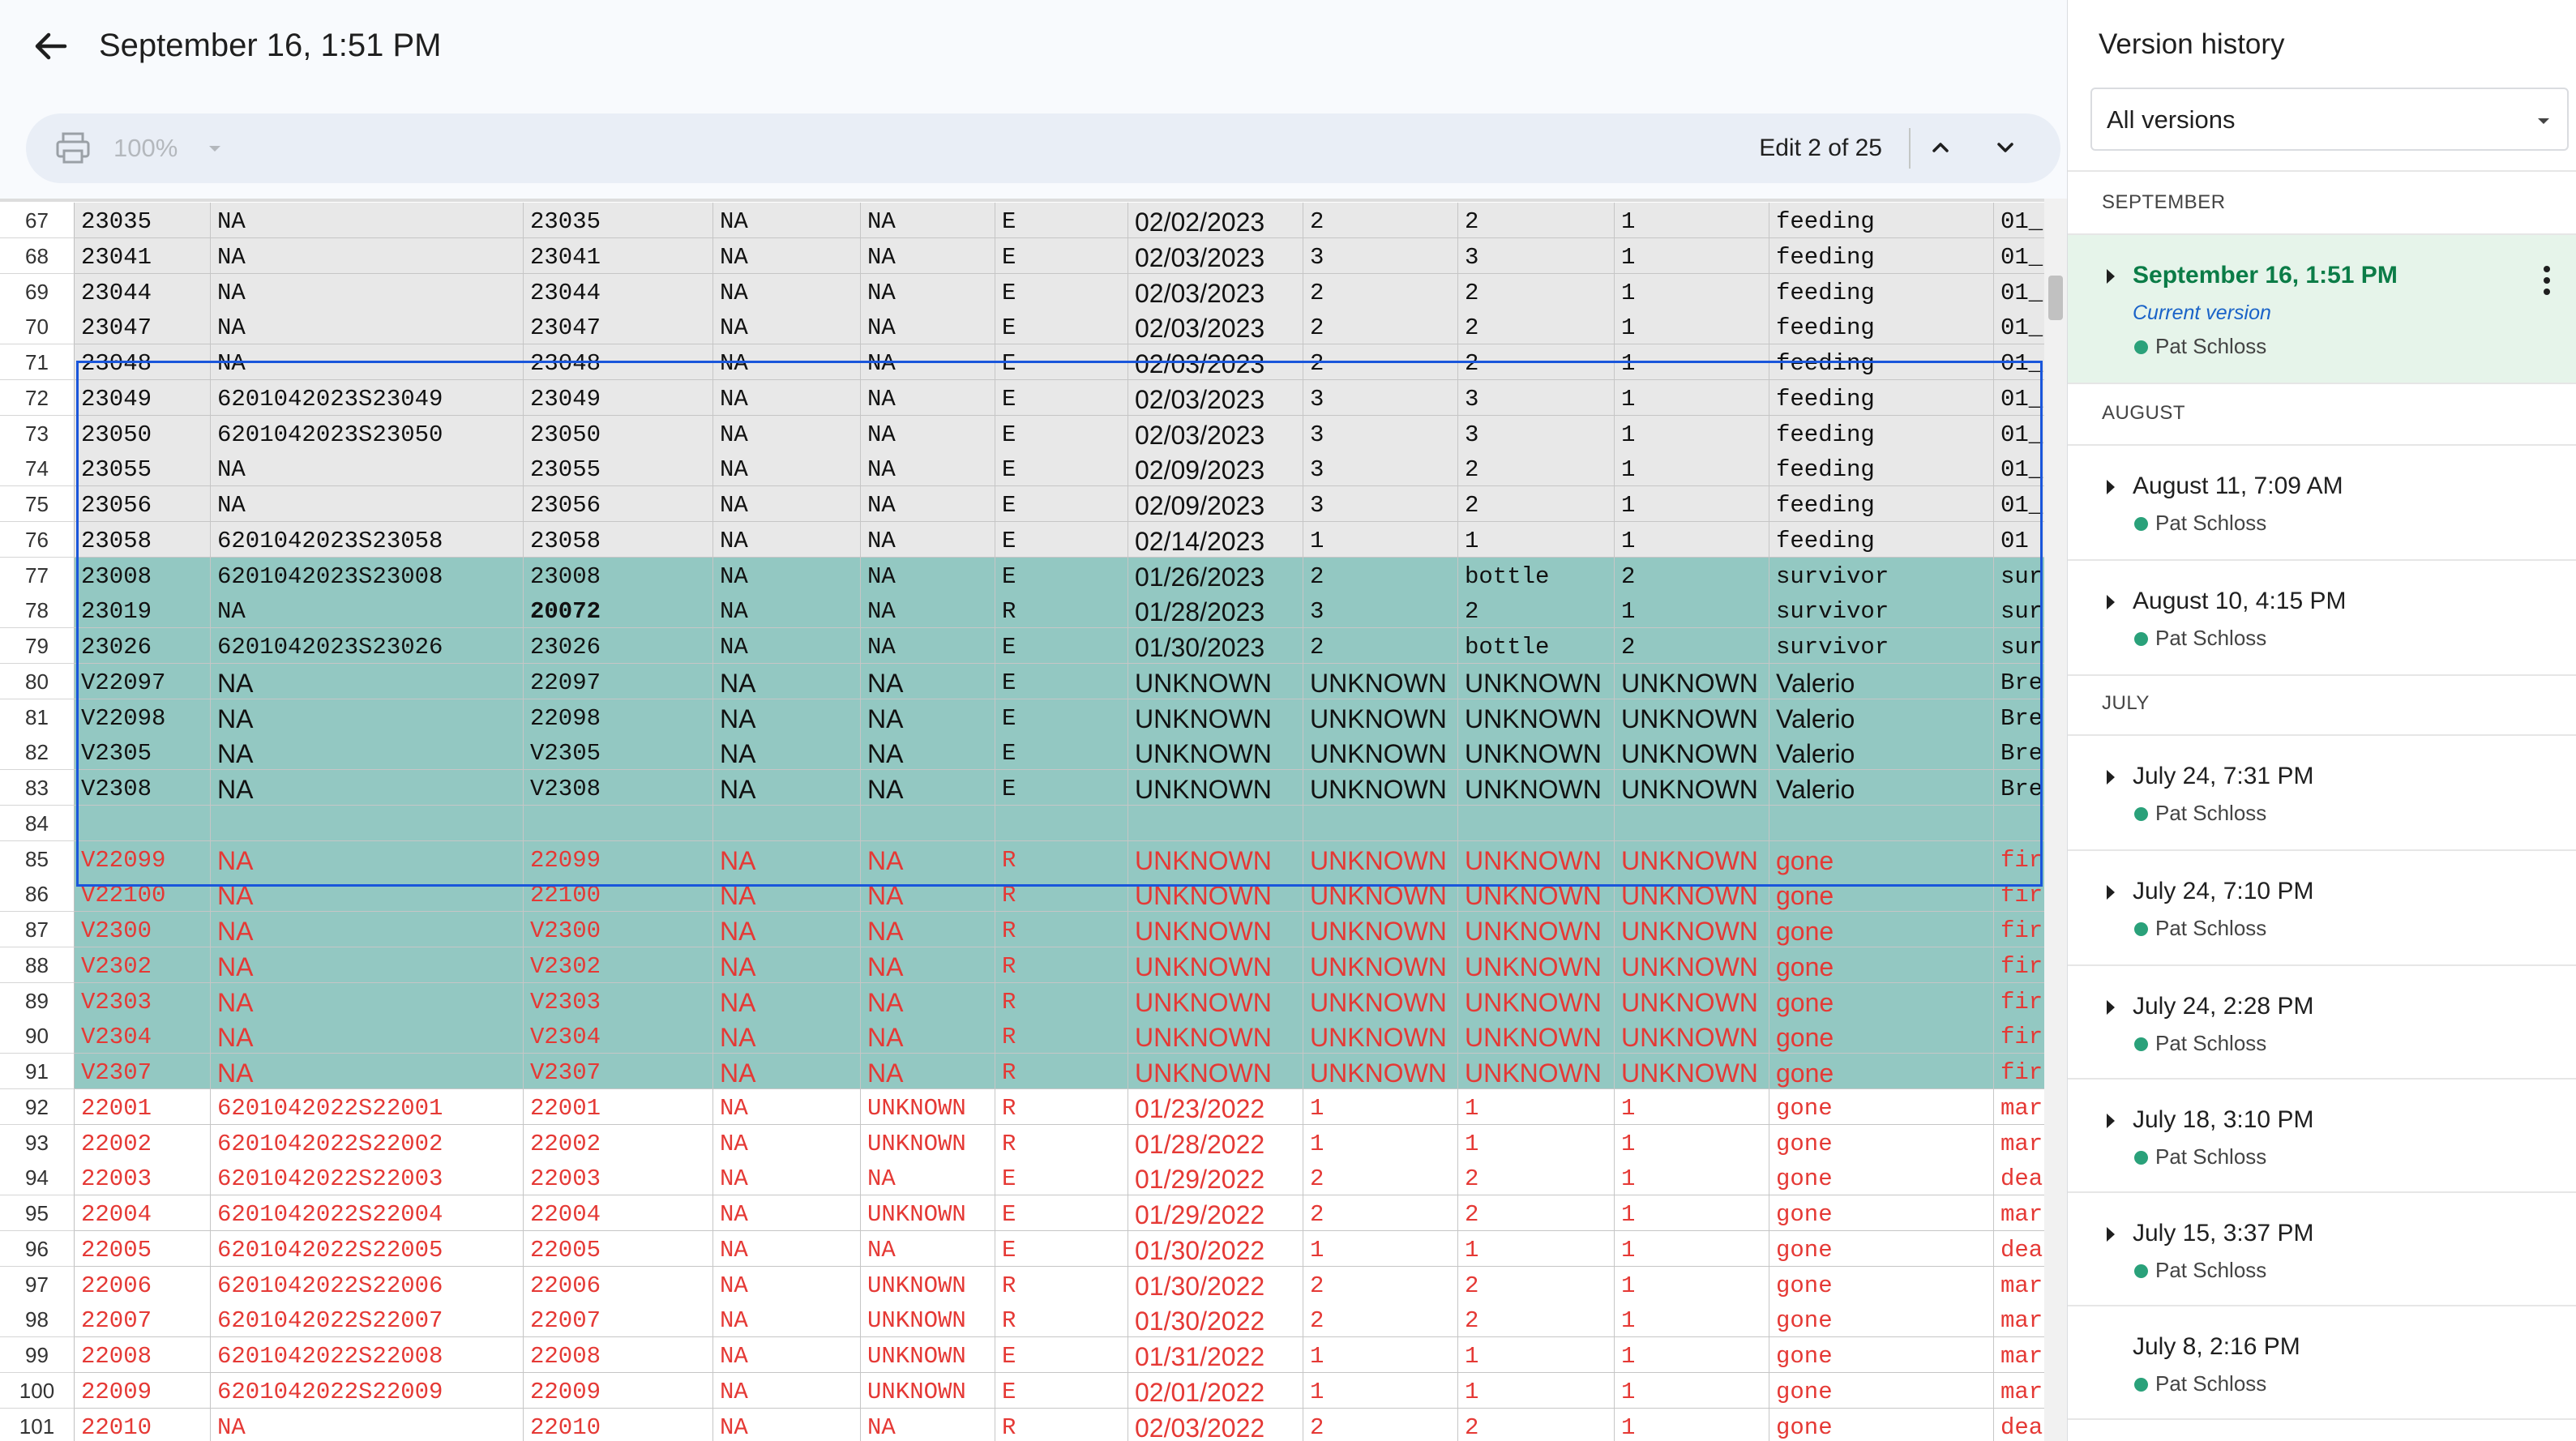 This screenshot has width=2576, height=1441. Describe the element at coordinates (37, 1106) in the screenshot. I see `row-number: 92` at that location.